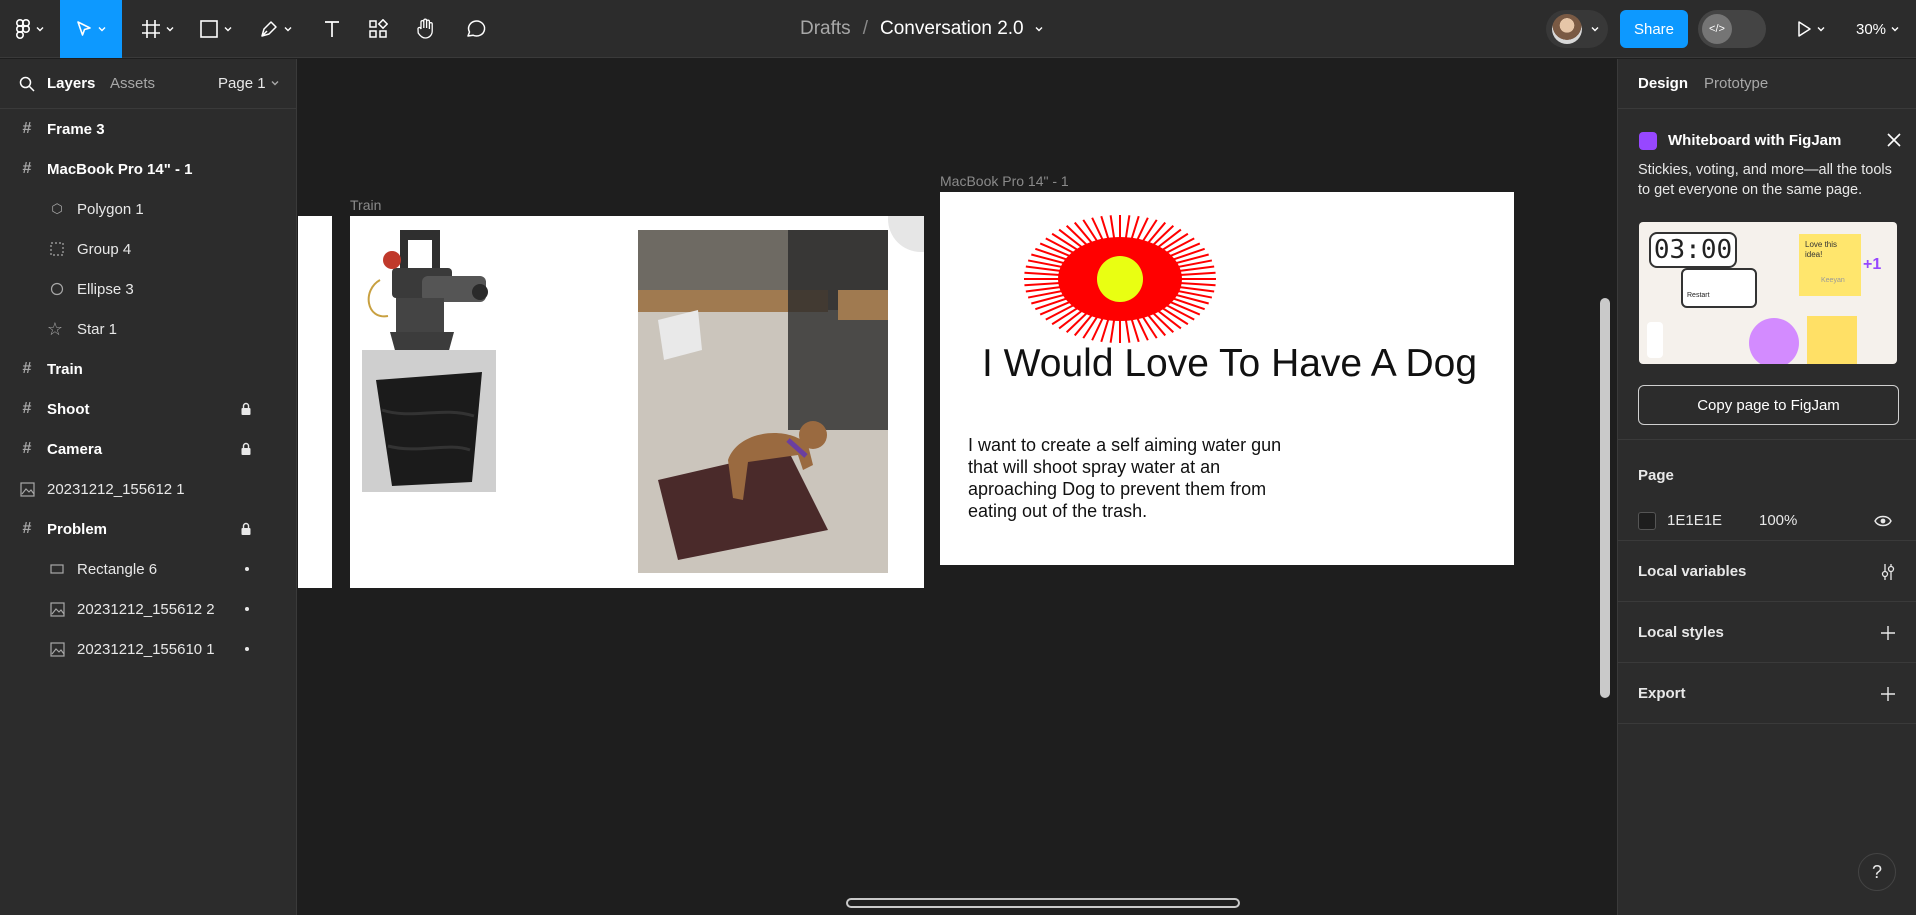  What do you see at coordinates (1767, 571) in the screenshot?
I see `local-variables-section: Local variables` at bounding box center [1767, 571].